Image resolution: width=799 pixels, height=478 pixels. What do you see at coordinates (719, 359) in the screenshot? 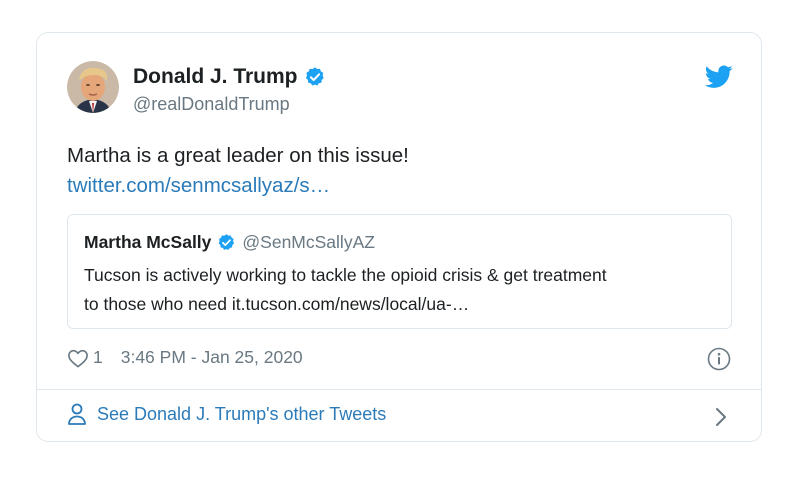
I see `info-icon` at bounding box center [719, 359].